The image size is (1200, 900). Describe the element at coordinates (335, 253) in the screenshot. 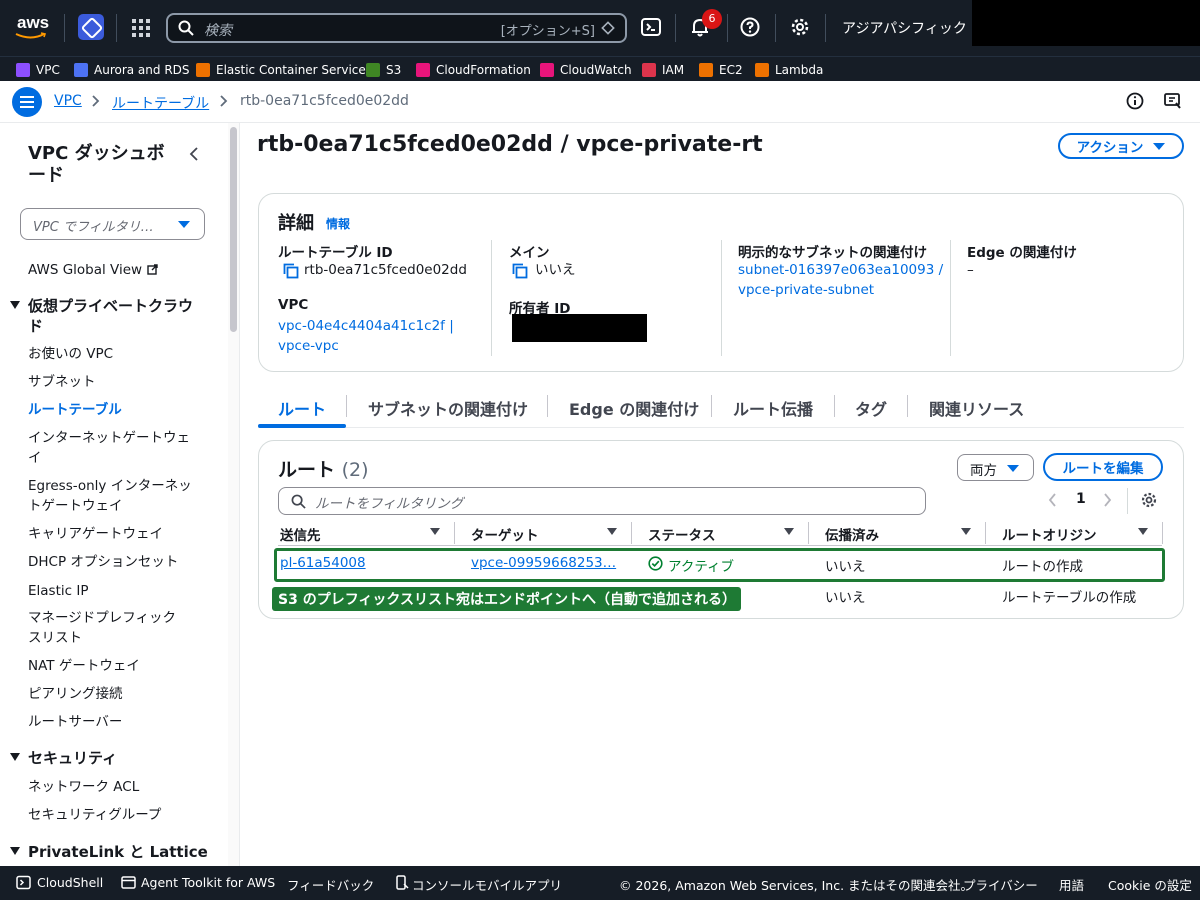

I see `route-table-id-label: ルートテーブル ID` at that location.